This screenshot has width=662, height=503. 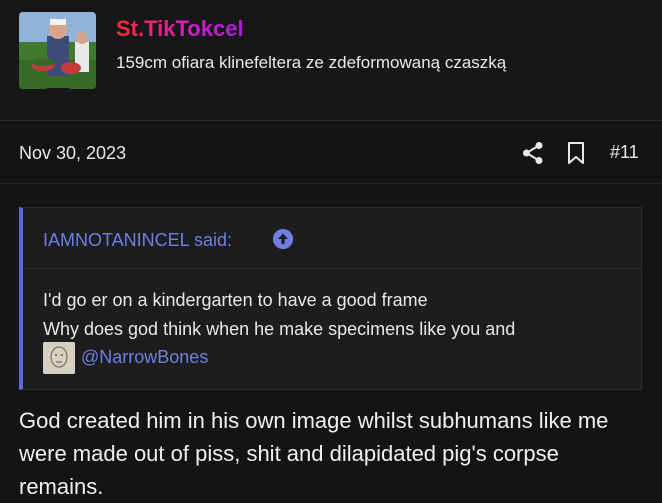 What do you see at coordinates (58, 94) in the screenshot?
I see `avatar-pointer` at bounding box center [58, 94].